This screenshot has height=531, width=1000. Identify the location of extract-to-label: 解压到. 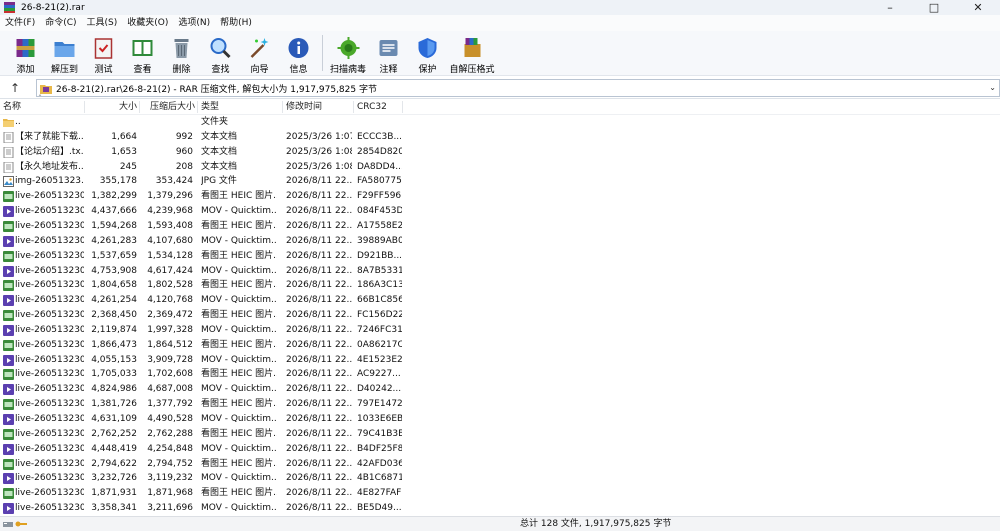
(64, 70).